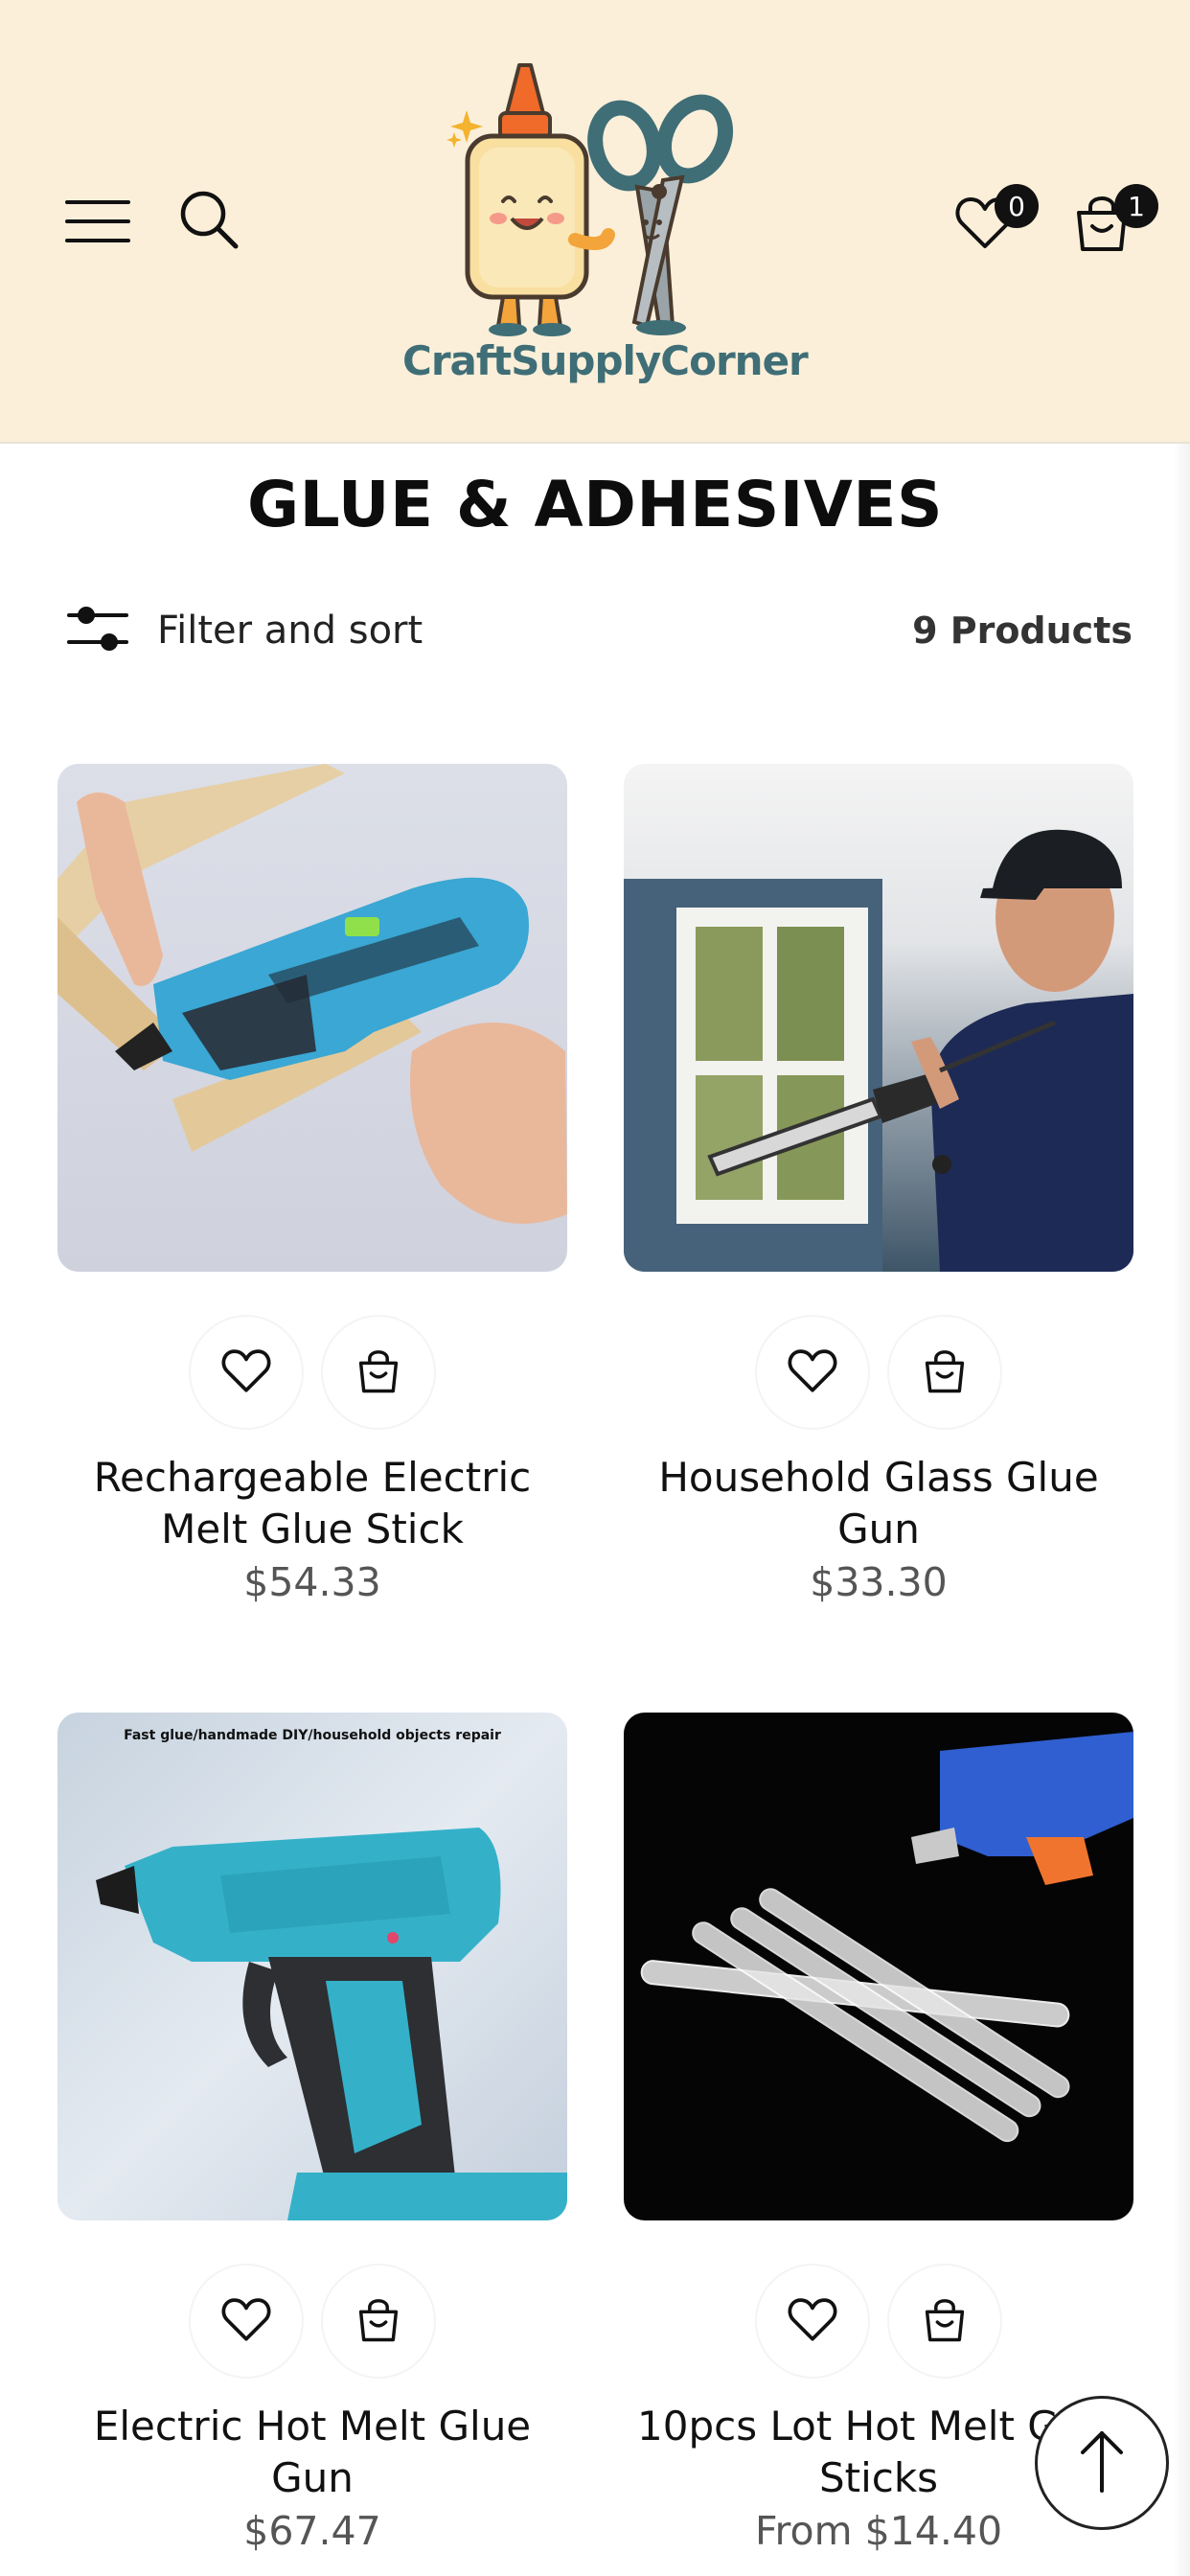 Image resolution: width=1190 pixels, height=2576 pixels. I want to click on filter-and-sort-label: Filter and sort, so click(290, 631).